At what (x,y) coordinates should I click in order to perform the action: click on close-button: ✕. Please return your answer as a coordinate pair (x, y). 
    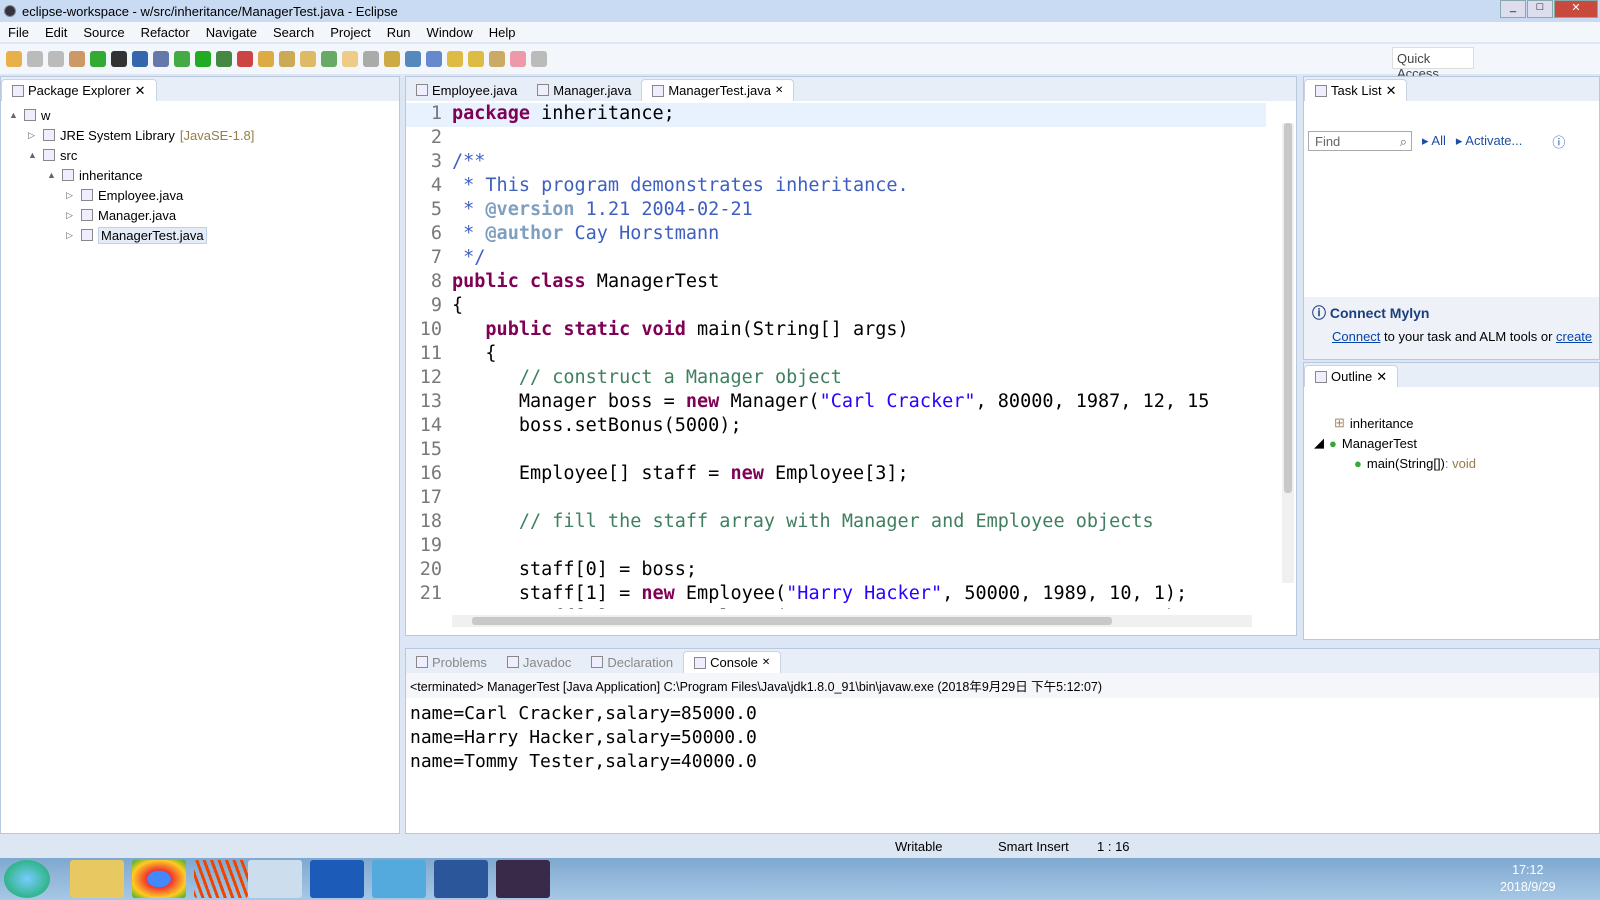
    Looking at the image, I should click on (1576, 9).